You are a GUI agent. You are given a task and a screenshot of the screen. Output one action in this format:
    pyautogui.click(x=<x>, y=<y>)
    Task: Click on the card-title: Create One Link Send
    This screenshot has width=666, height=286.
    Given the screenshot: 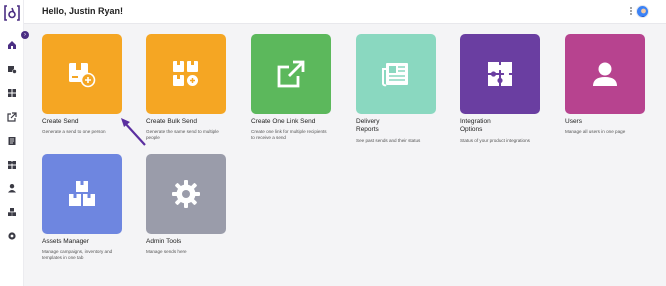 What is the action you would take?
    pyautogui.click(x=283, y=121)
    